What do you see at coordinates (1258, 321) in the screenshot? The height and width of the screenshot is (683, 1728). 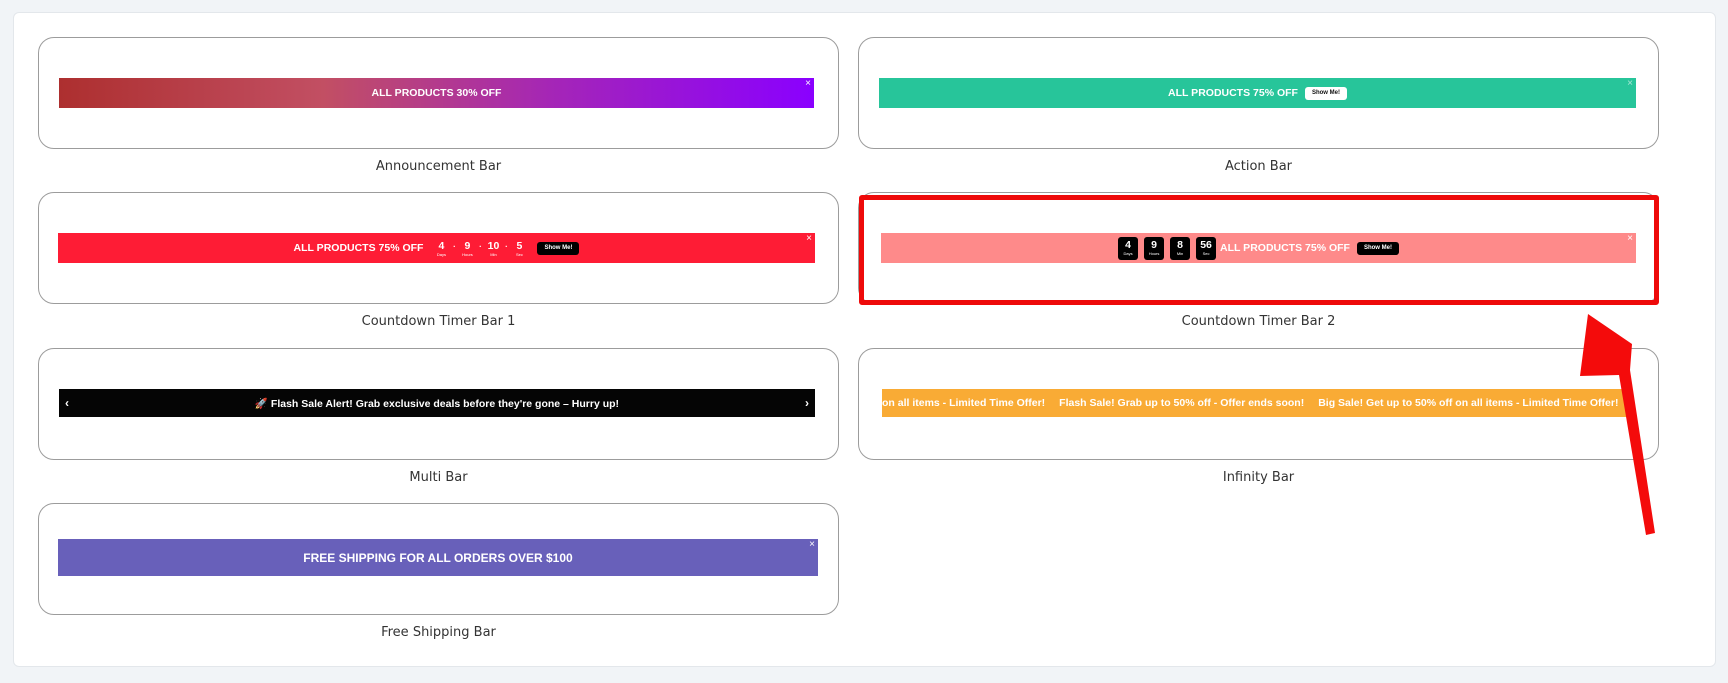 I see `countdown-timer-bar-2-label: Countdown Timer Bar 2` at bounding box center [1258, 321].